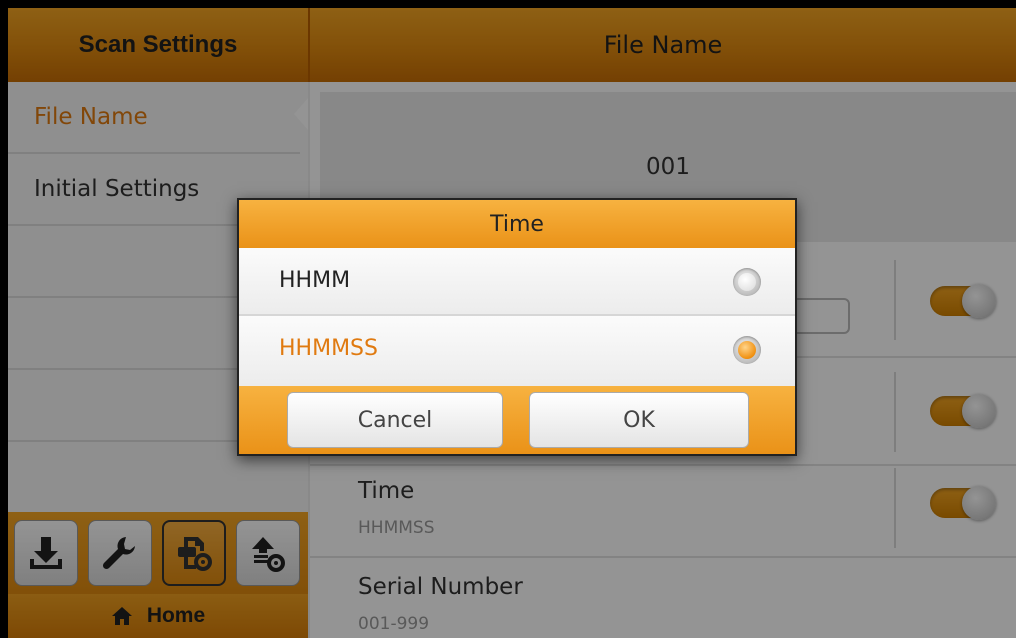  Describe the element at coordinates (328, 348) in the screenshot. I see `option-label: HHMMSS` at that location.